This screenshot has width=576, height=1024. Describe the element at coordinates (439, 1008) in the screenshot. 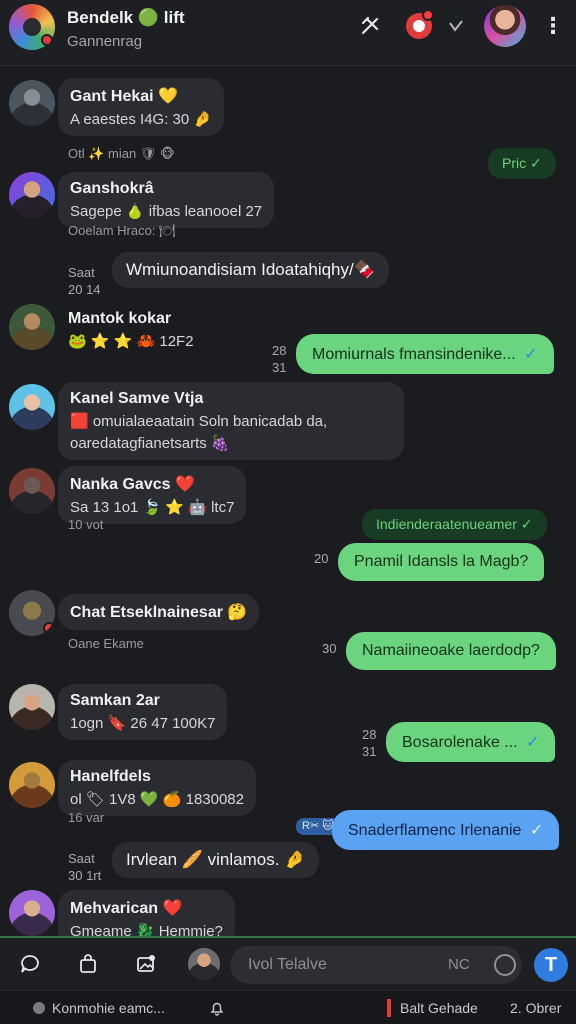

I see `status-right-text: Balt Gehade` at that location.